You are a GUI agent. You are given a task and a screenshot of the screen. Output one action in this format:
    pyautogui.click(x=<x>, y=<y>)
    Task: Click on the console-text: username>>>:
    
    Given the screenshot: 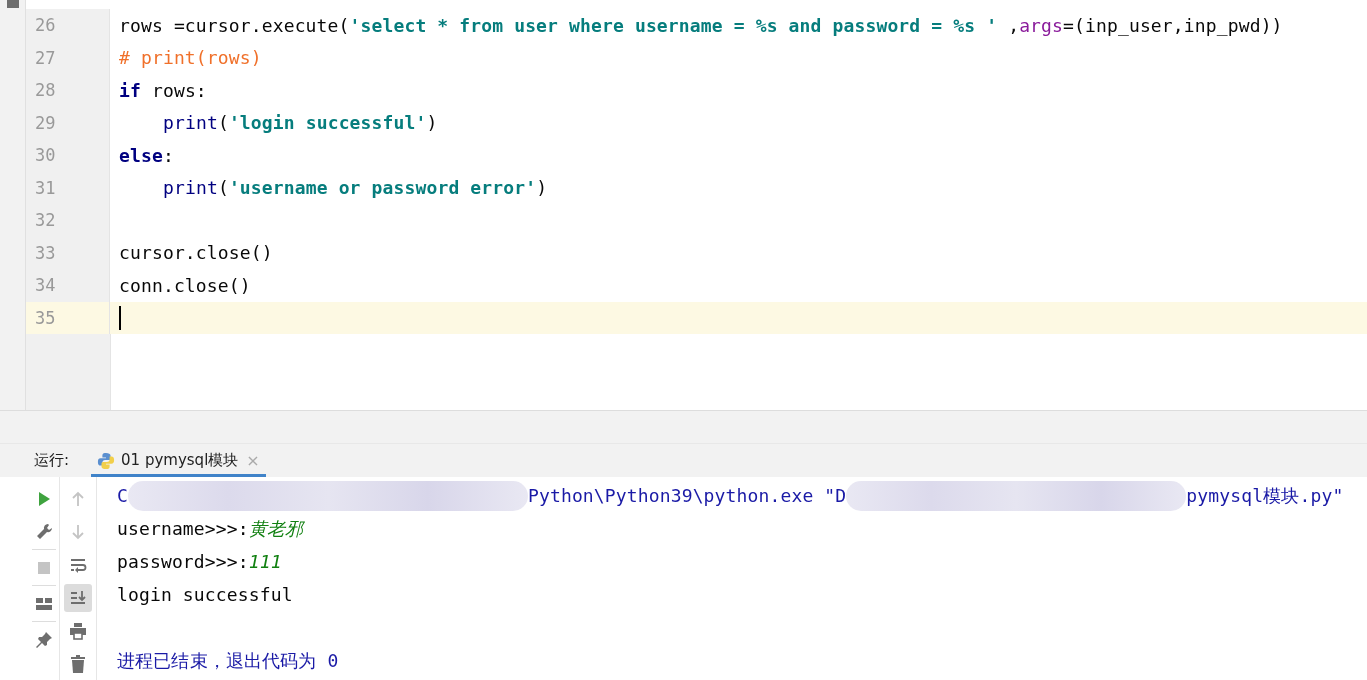 What is the action you would take?
    pyautogui.click(x=183, y=528)
    